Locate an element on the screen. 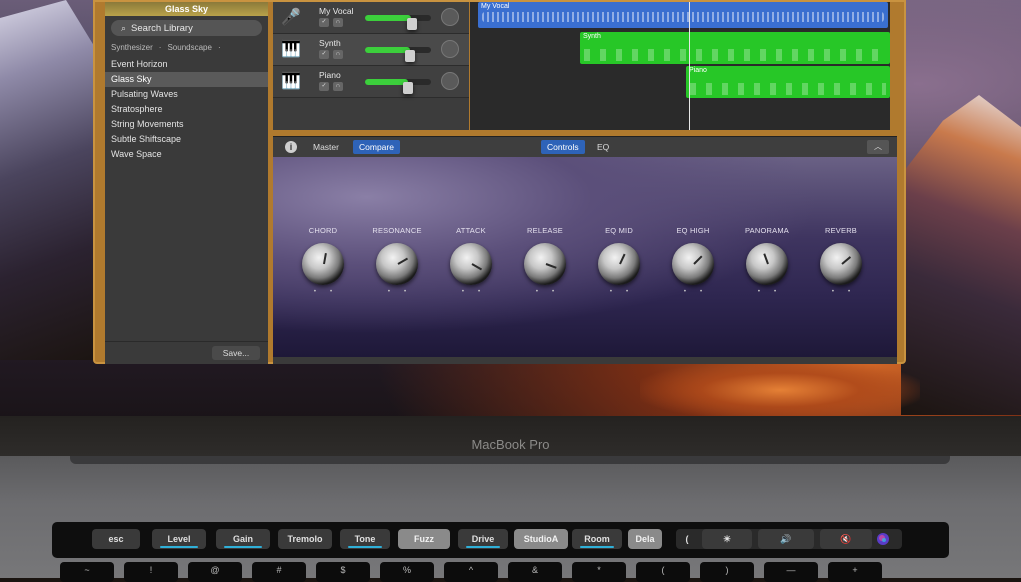 Image resolution: width=1021 pixels, height=582 pixels. keyboard-key: % is located at coordinates (407, 572).